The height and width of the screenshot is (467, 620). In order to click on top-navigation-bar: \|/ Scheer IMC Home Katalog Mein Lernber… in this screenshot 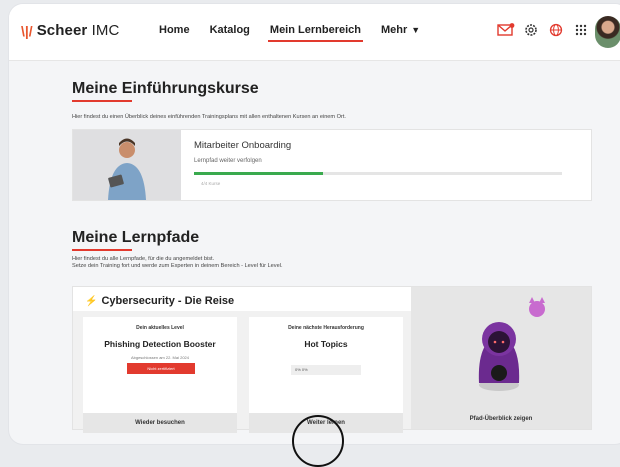, I will do `click(314, 32)`.